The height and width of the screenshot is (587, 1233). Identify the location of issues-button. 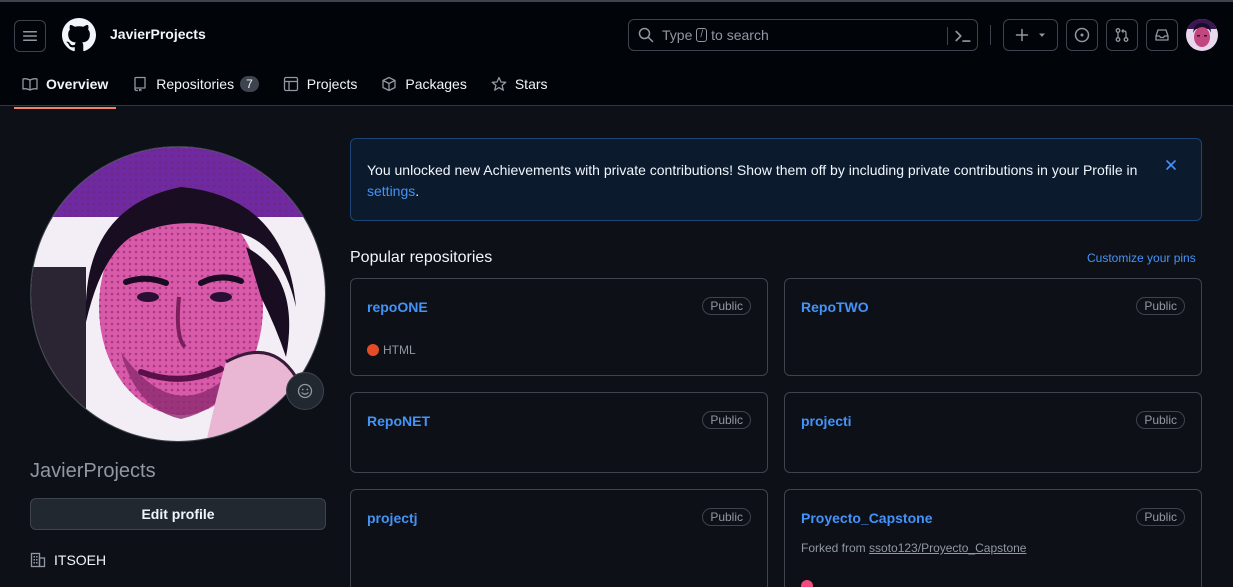
(1082, 35).